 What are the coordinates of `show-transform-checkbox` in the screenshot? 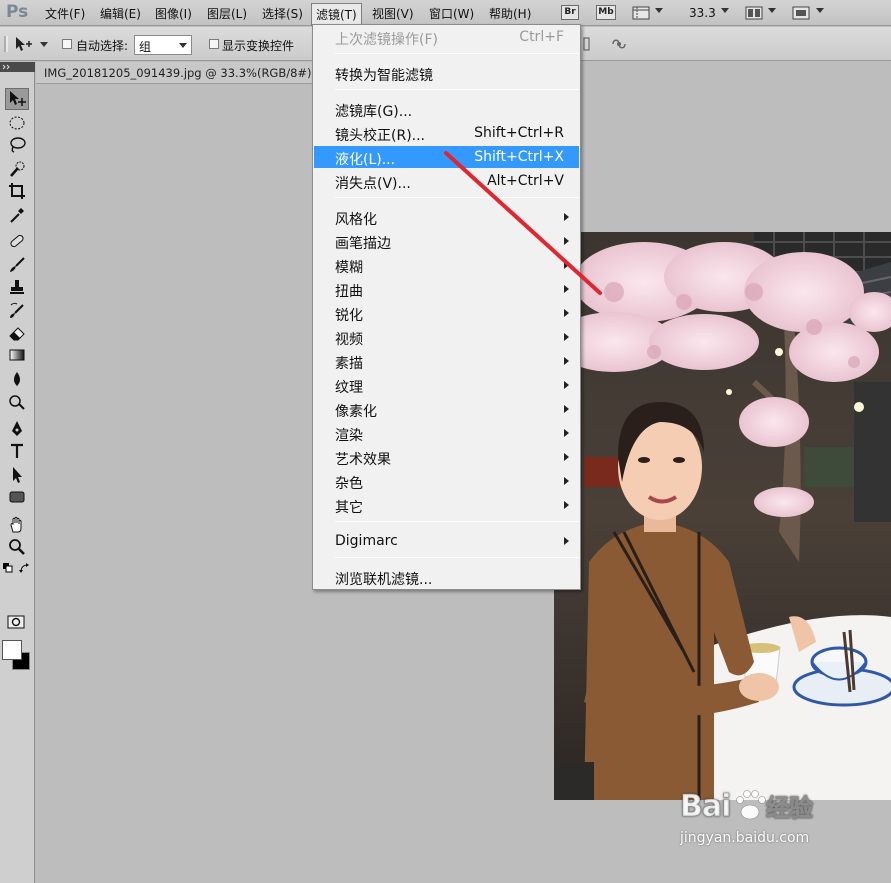 It's located at (214, 44).